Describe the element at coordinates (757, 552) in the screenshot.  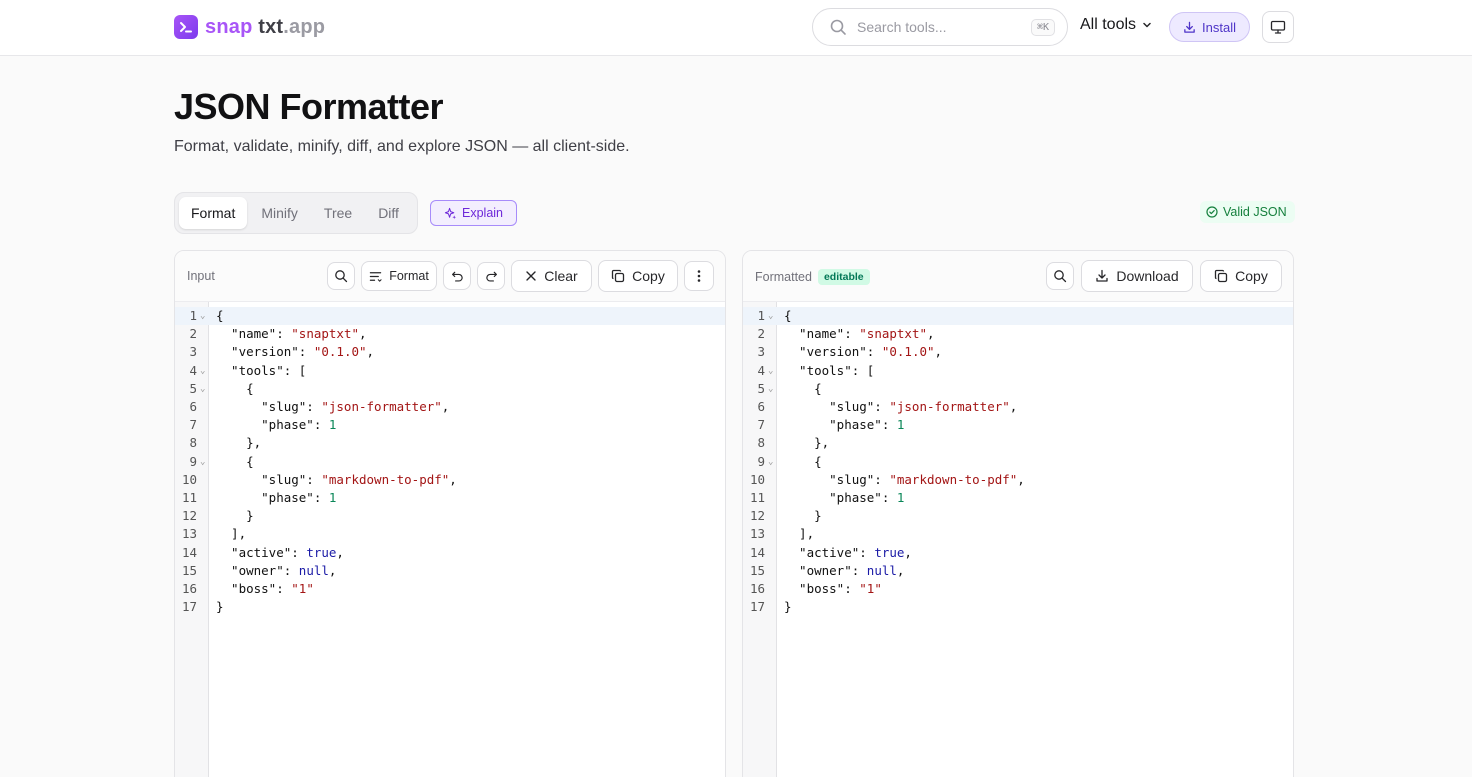
I see `line-number: 14` at that location.